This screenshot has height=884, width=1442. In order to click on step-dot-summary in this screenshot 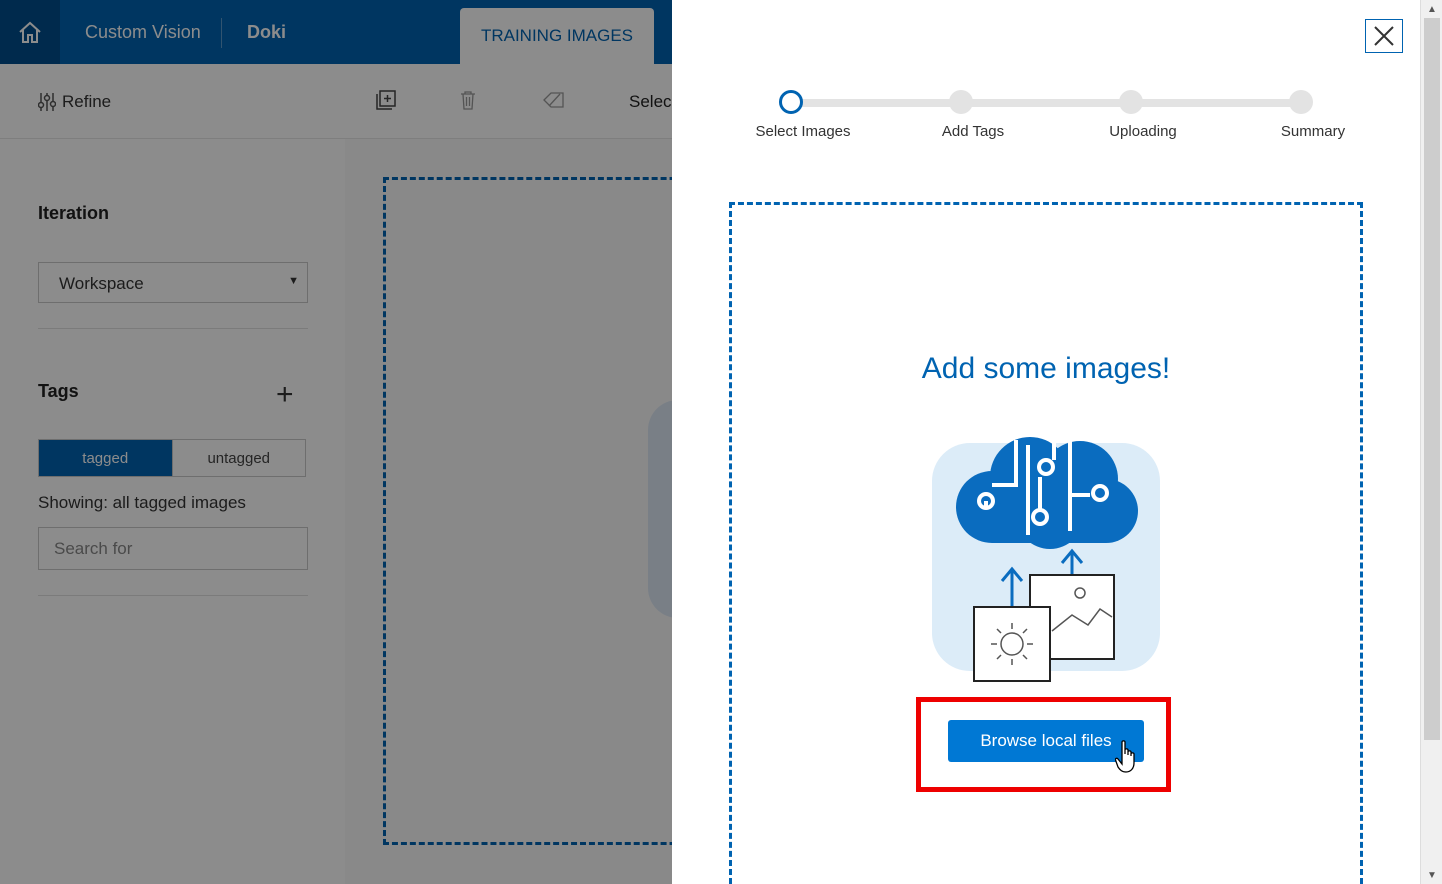, I will do `click(1301, 102)`.